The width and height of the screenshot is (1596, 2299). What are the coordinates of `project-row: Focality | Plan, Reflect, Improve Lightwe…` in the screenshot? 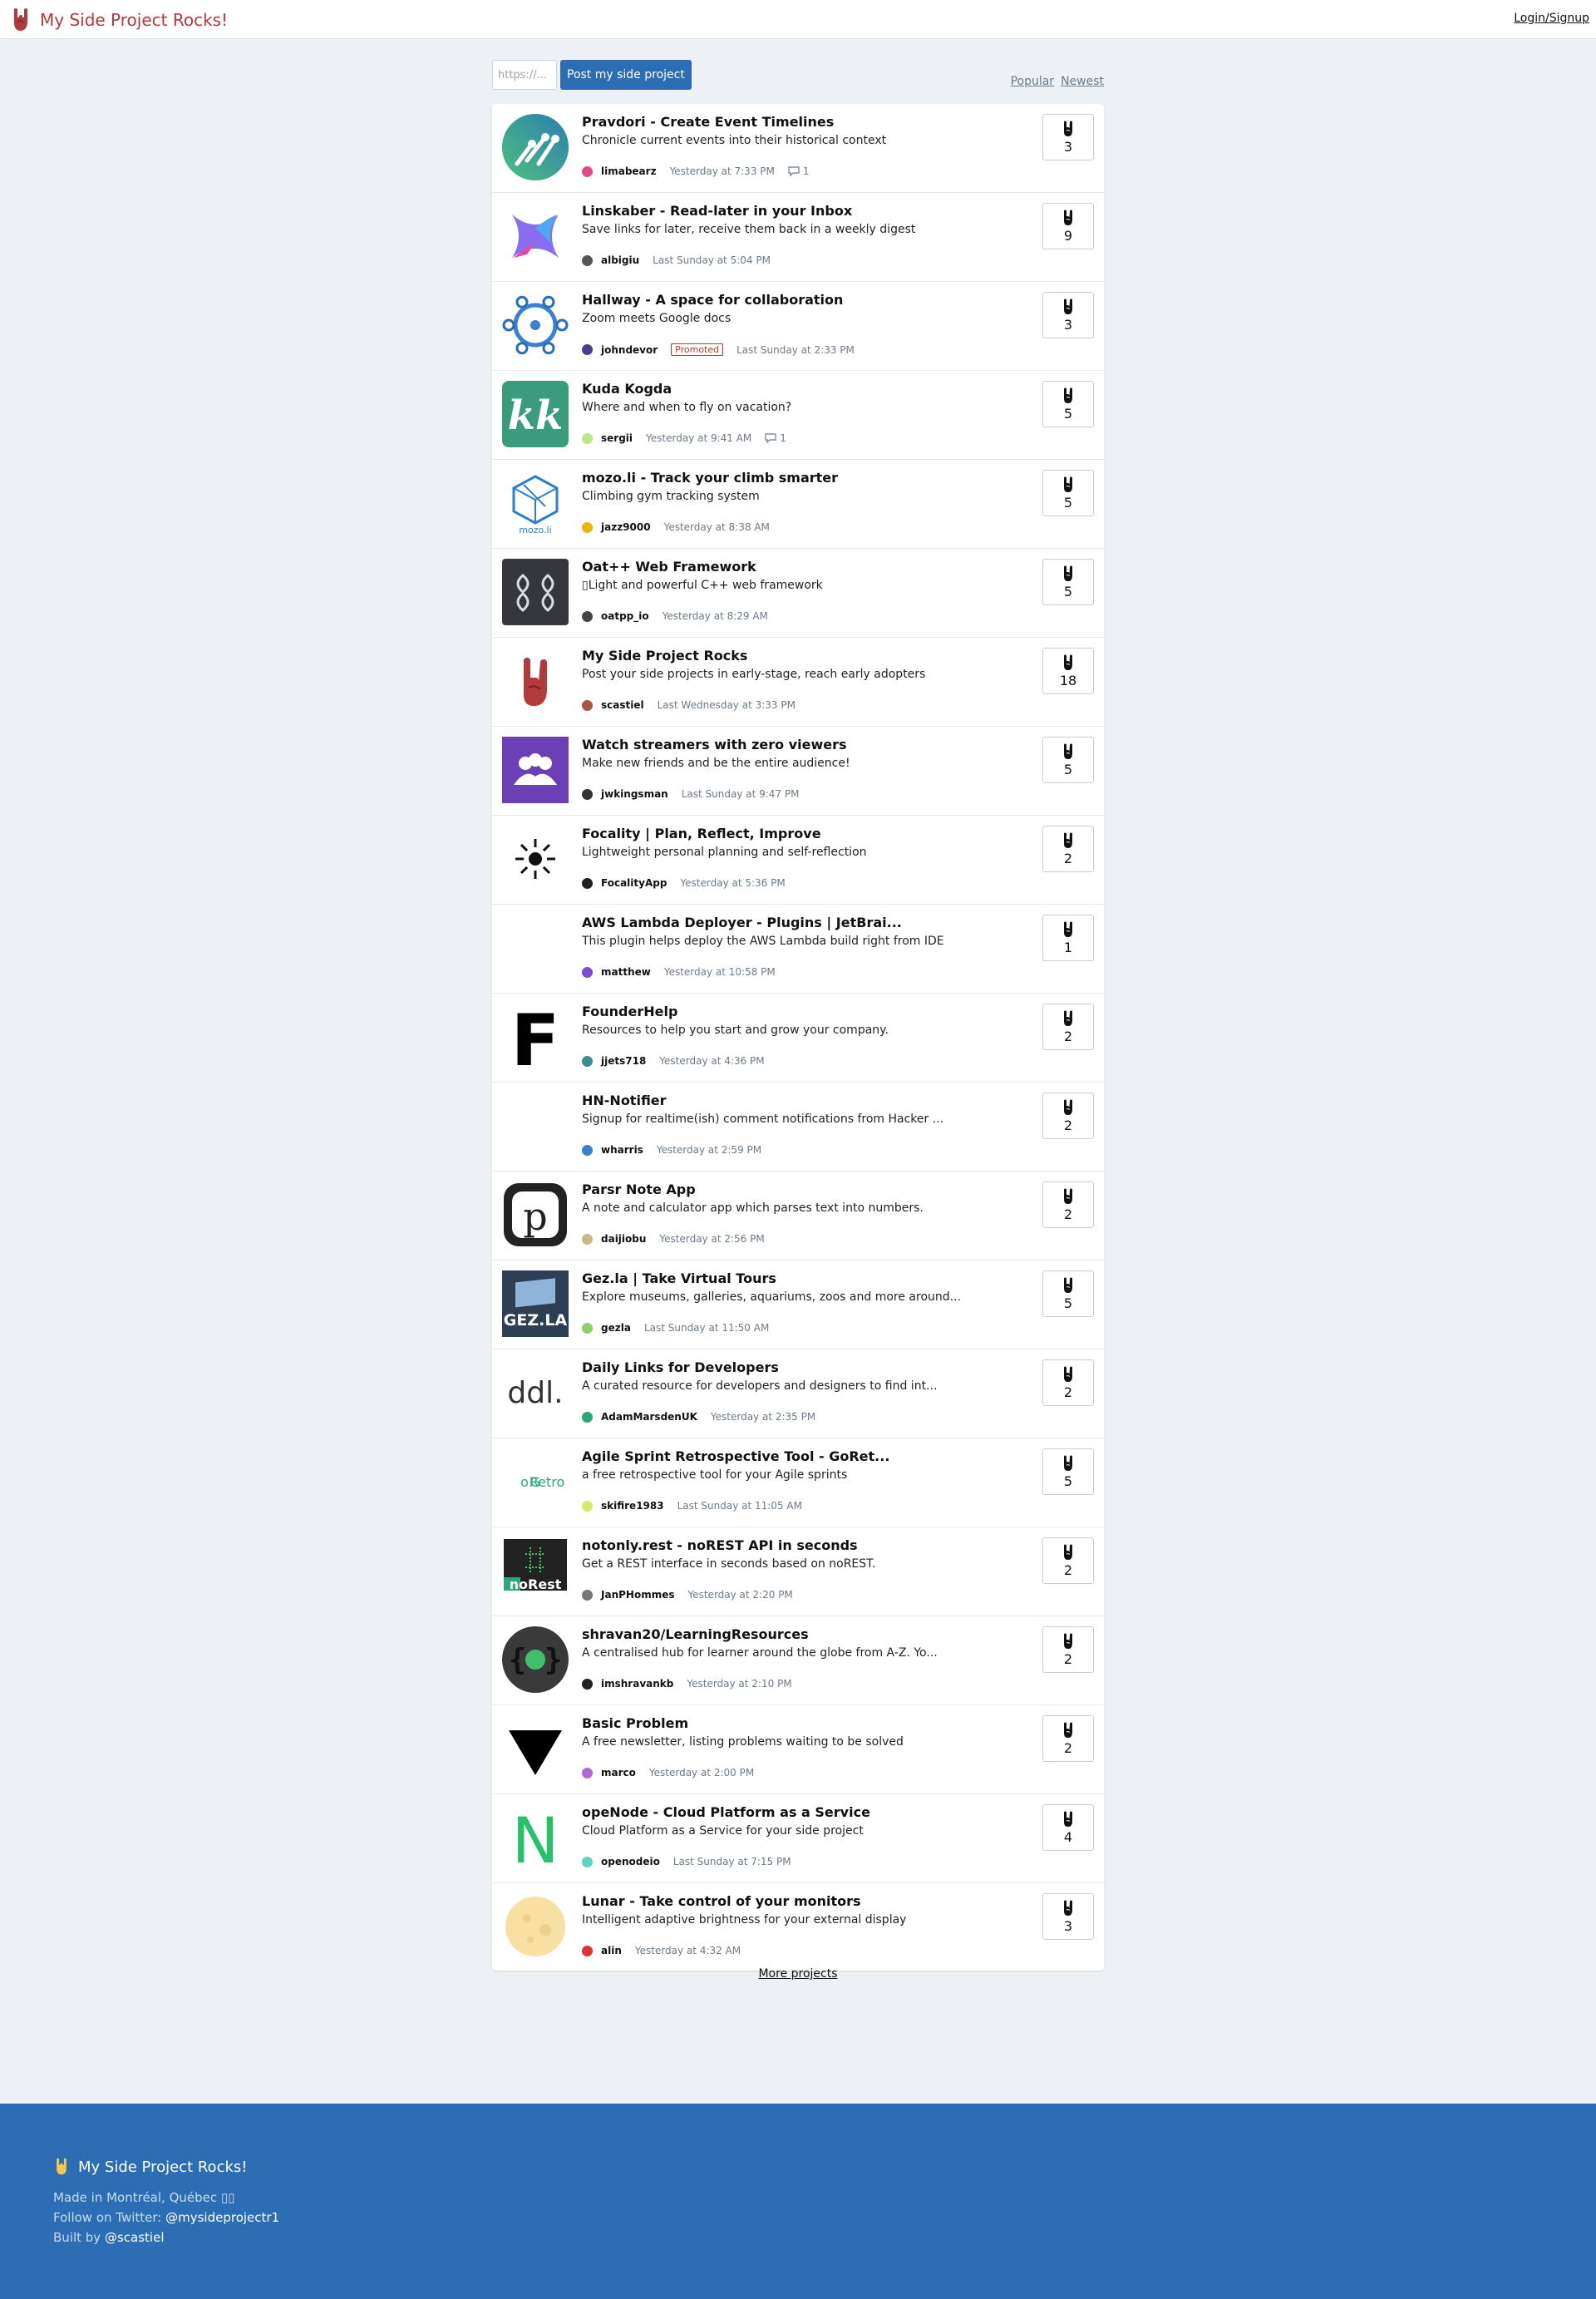 It's located at (798, 860).